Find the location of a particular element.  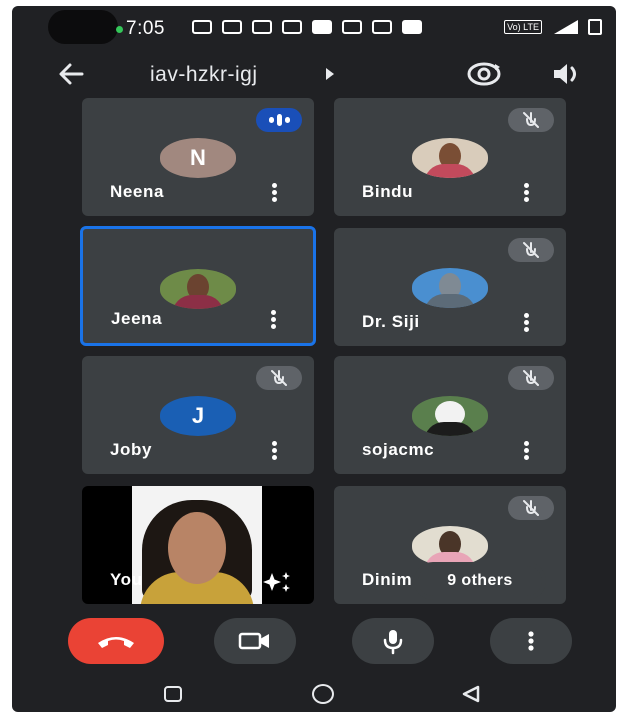

speaking-indicator-icon is located at coordinates (279, 120).